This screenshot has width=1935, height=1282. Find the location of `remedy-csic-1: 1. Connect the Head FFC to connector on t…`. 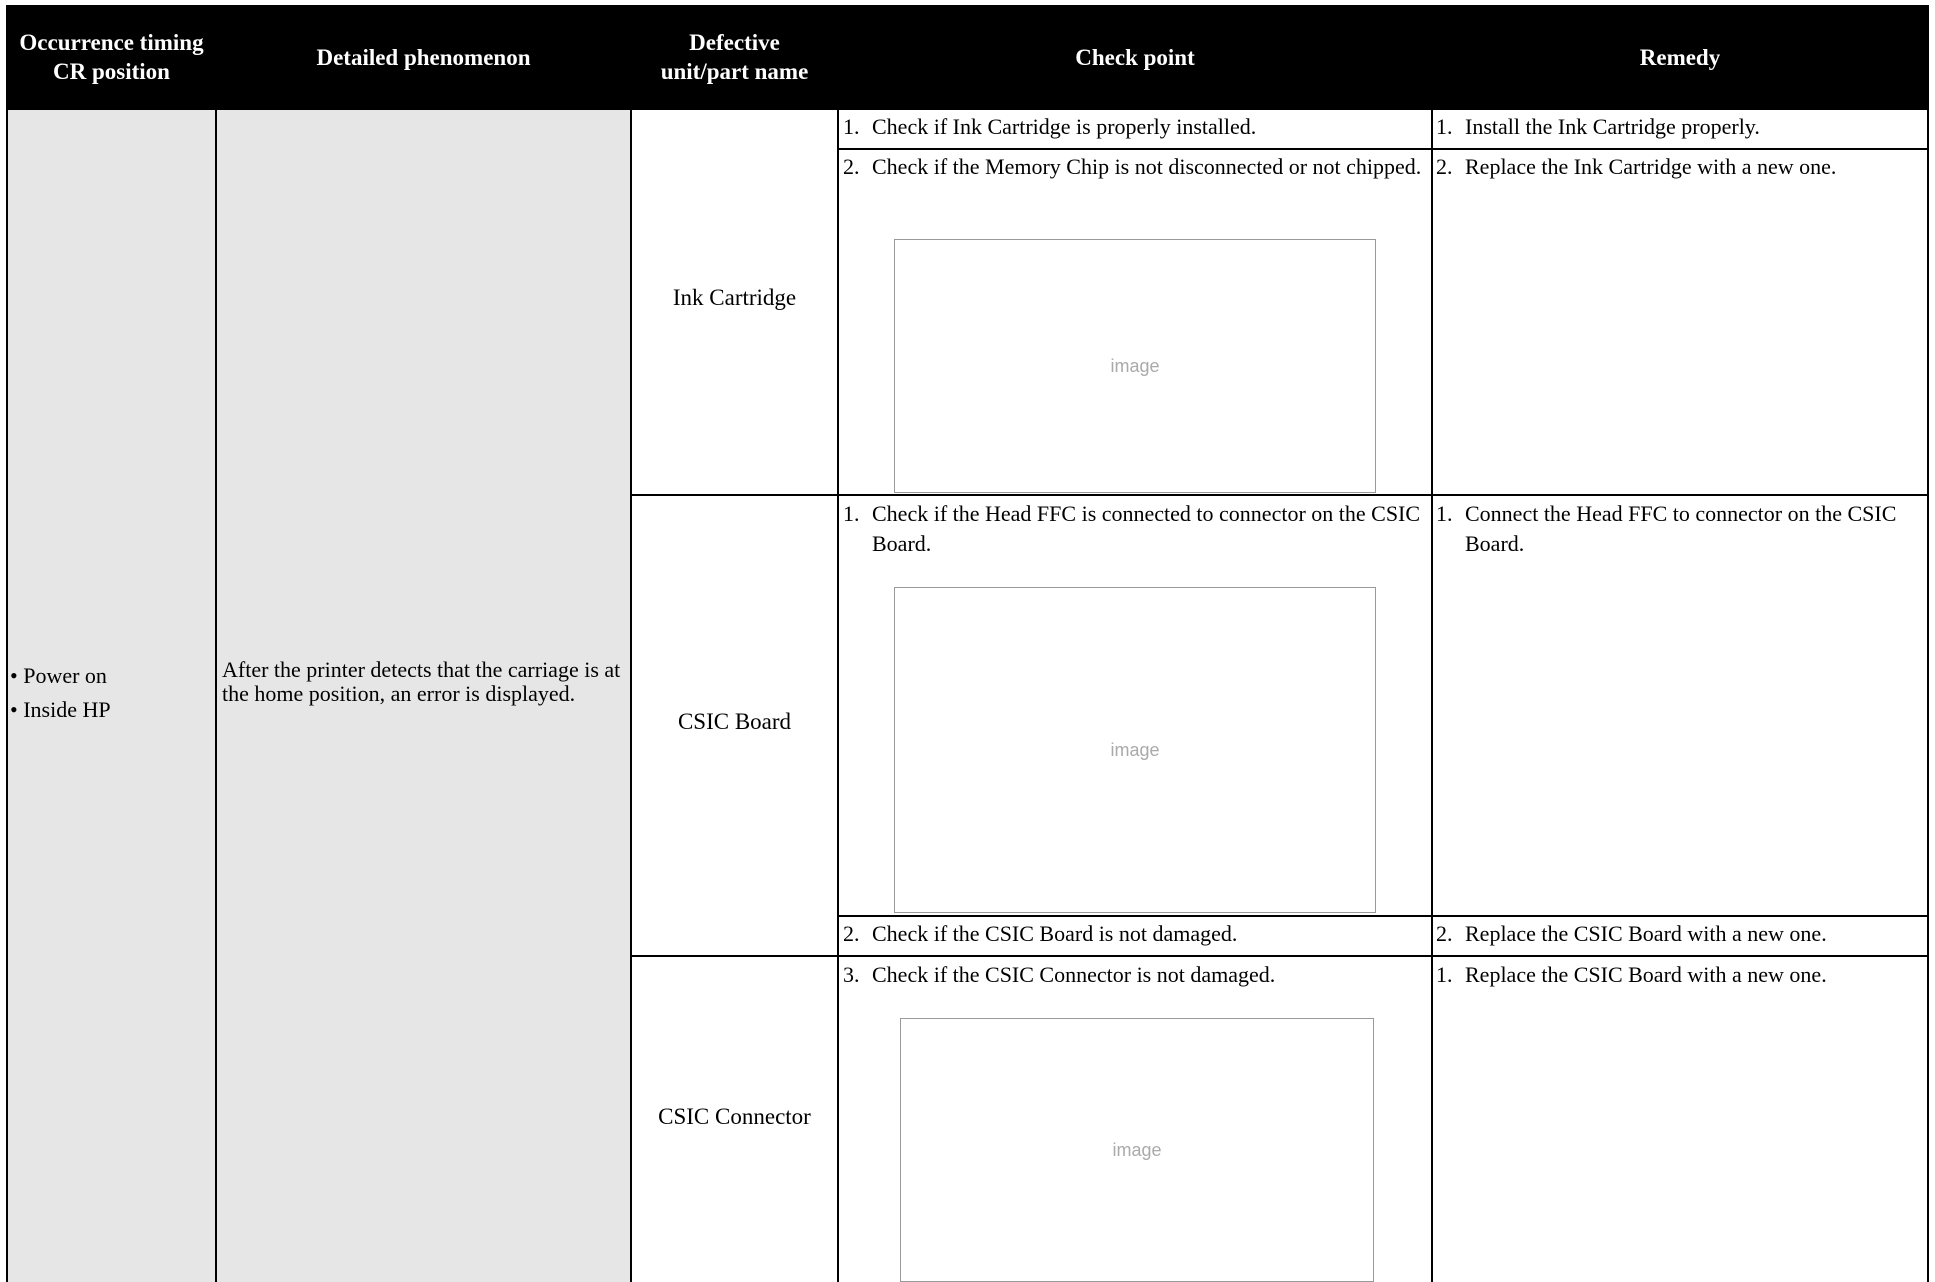

remedy-csic-1: 1. Connect the Head FFC to connector on t… is located at coordinates (1666, 528).